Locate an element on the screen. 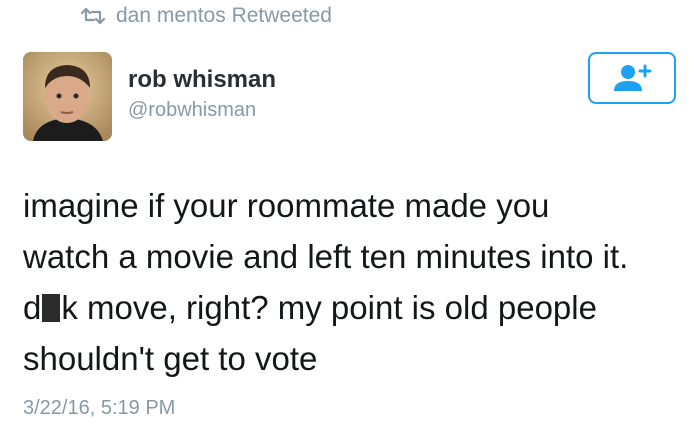 The height and width of the screenshot is (436, 700). retweet-icon is located at coordinates (93, 16).